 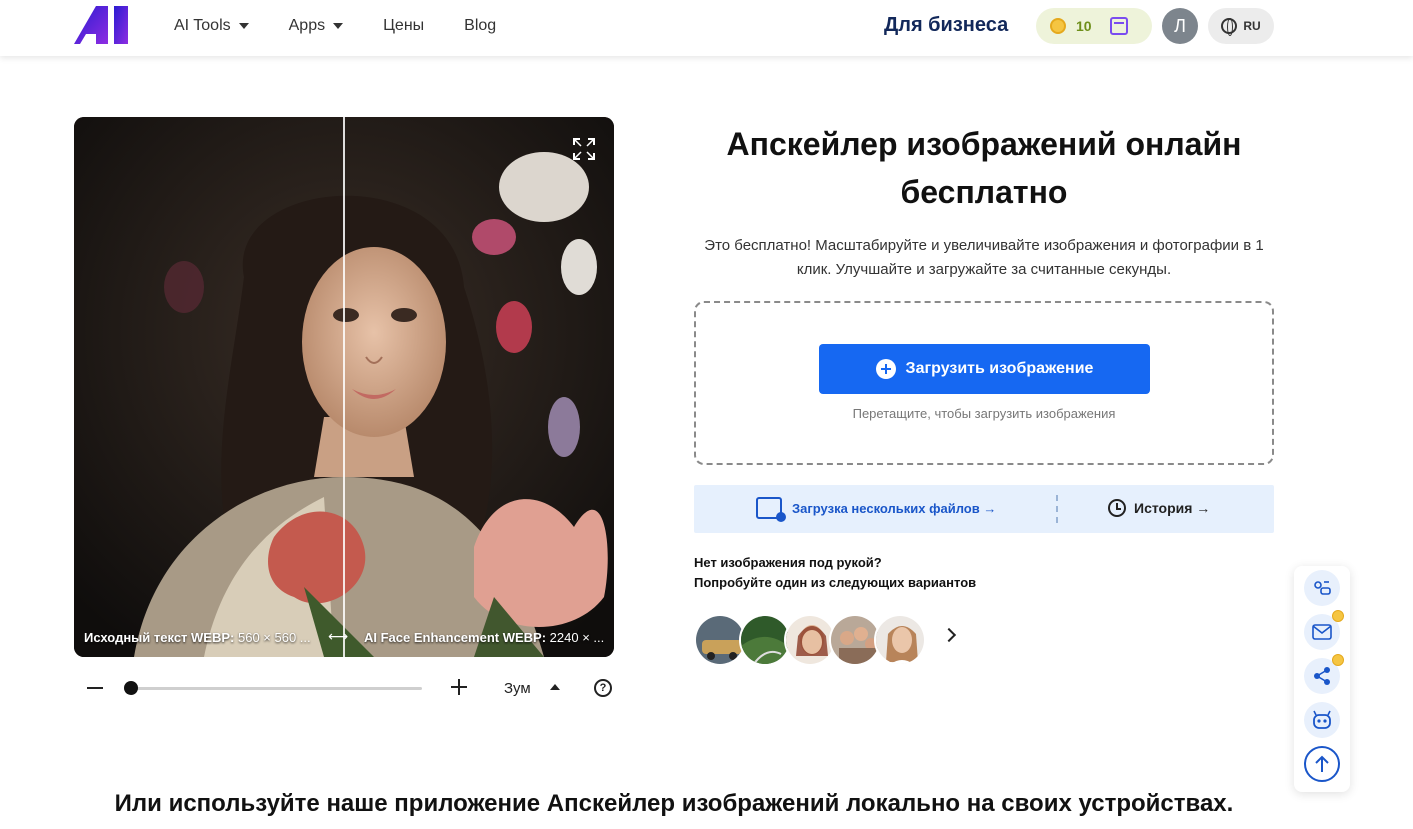 I want to click on avatar: Л, so click(x=1180, y=26).